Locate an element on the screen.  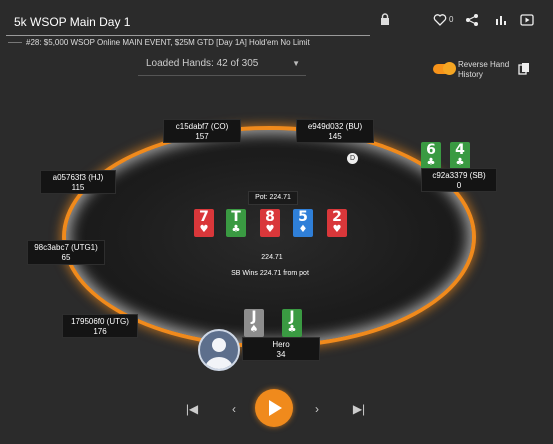
play-icon is located at coordinates (275, 408).